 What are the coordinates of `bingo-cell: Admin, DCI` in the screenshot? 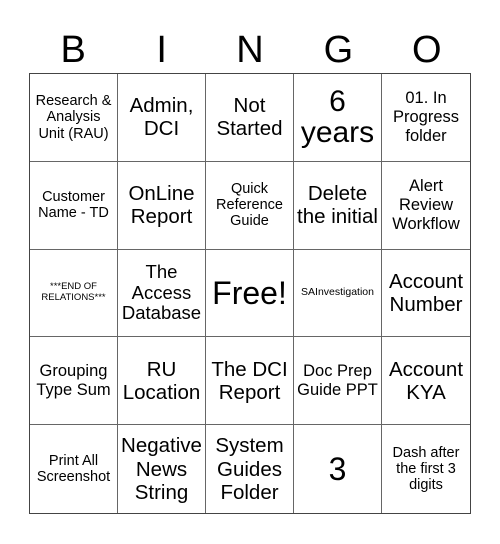 It's located at (162, 118).